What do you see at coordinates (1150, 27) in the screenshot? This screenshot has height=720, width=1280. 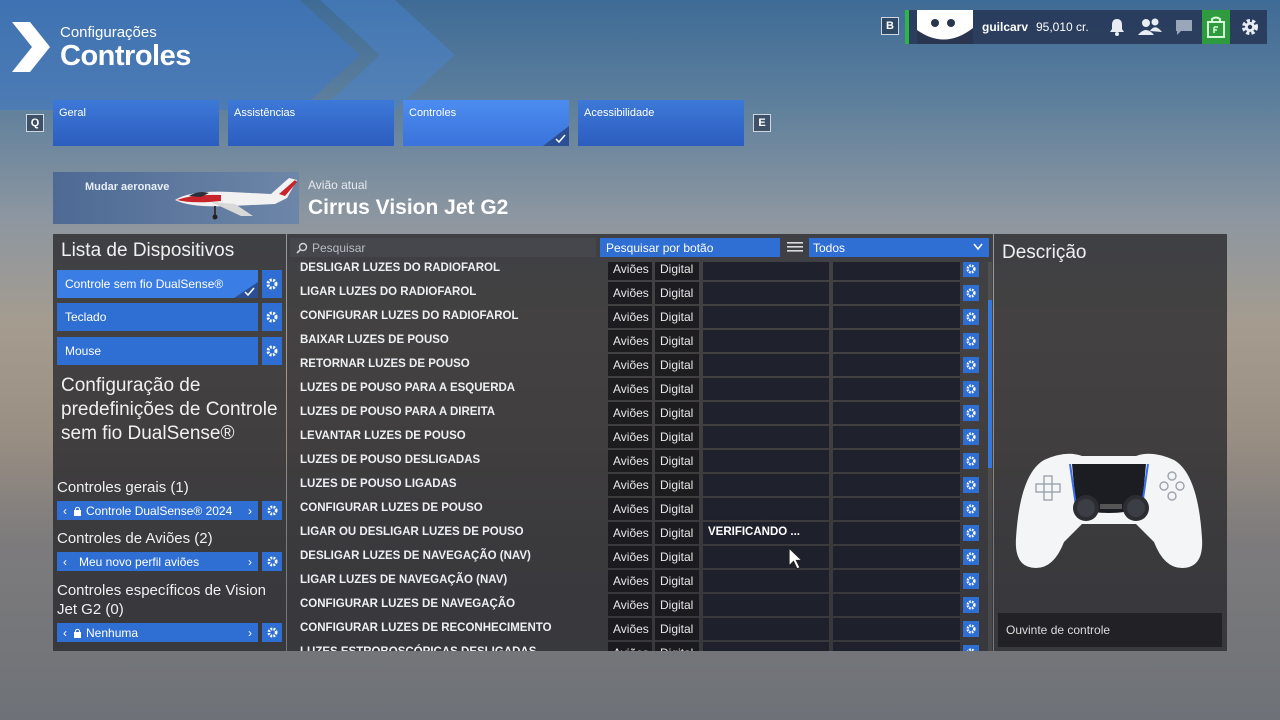 I see `friends-icon` at bounding box center [1150, 27].